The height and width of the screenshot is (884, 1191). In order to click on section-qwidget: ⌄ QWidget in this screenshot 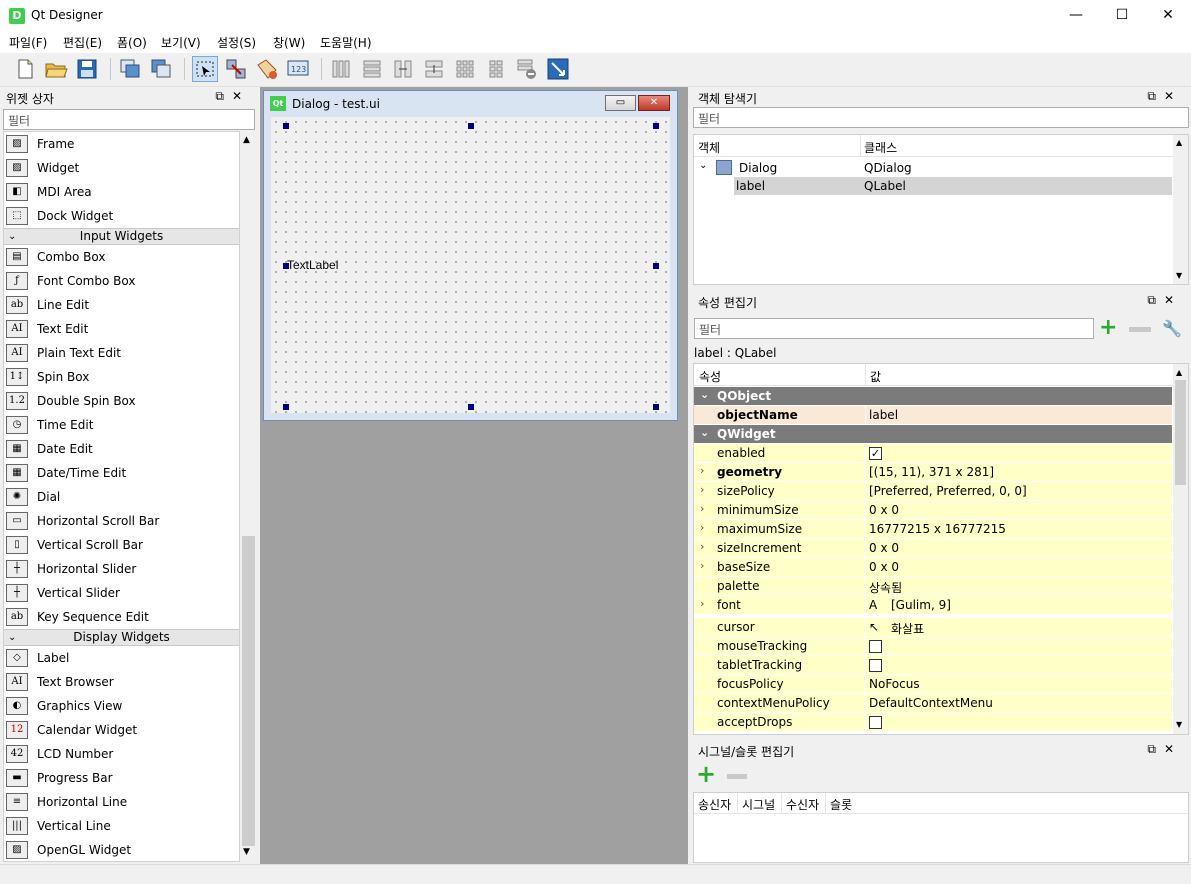, I will do `click(933, 434)`.